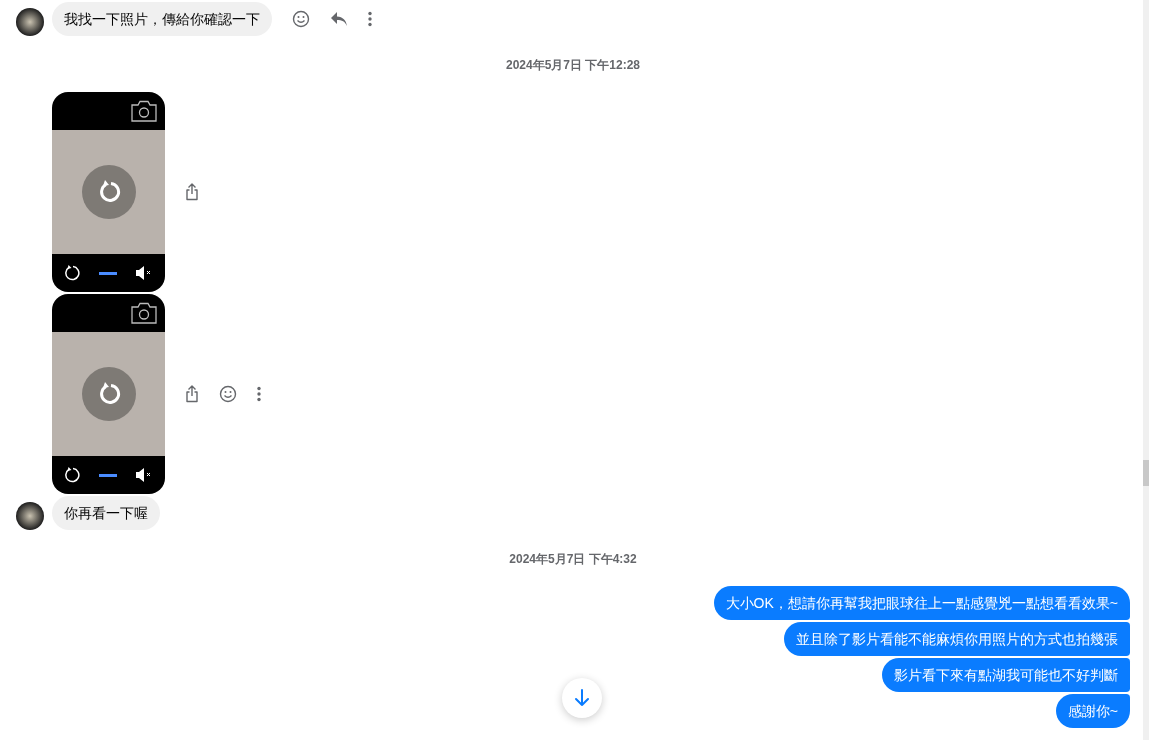 This screenshot has height=740, width=1149. I want to click on arrow-down-icon, so click(582, 698).